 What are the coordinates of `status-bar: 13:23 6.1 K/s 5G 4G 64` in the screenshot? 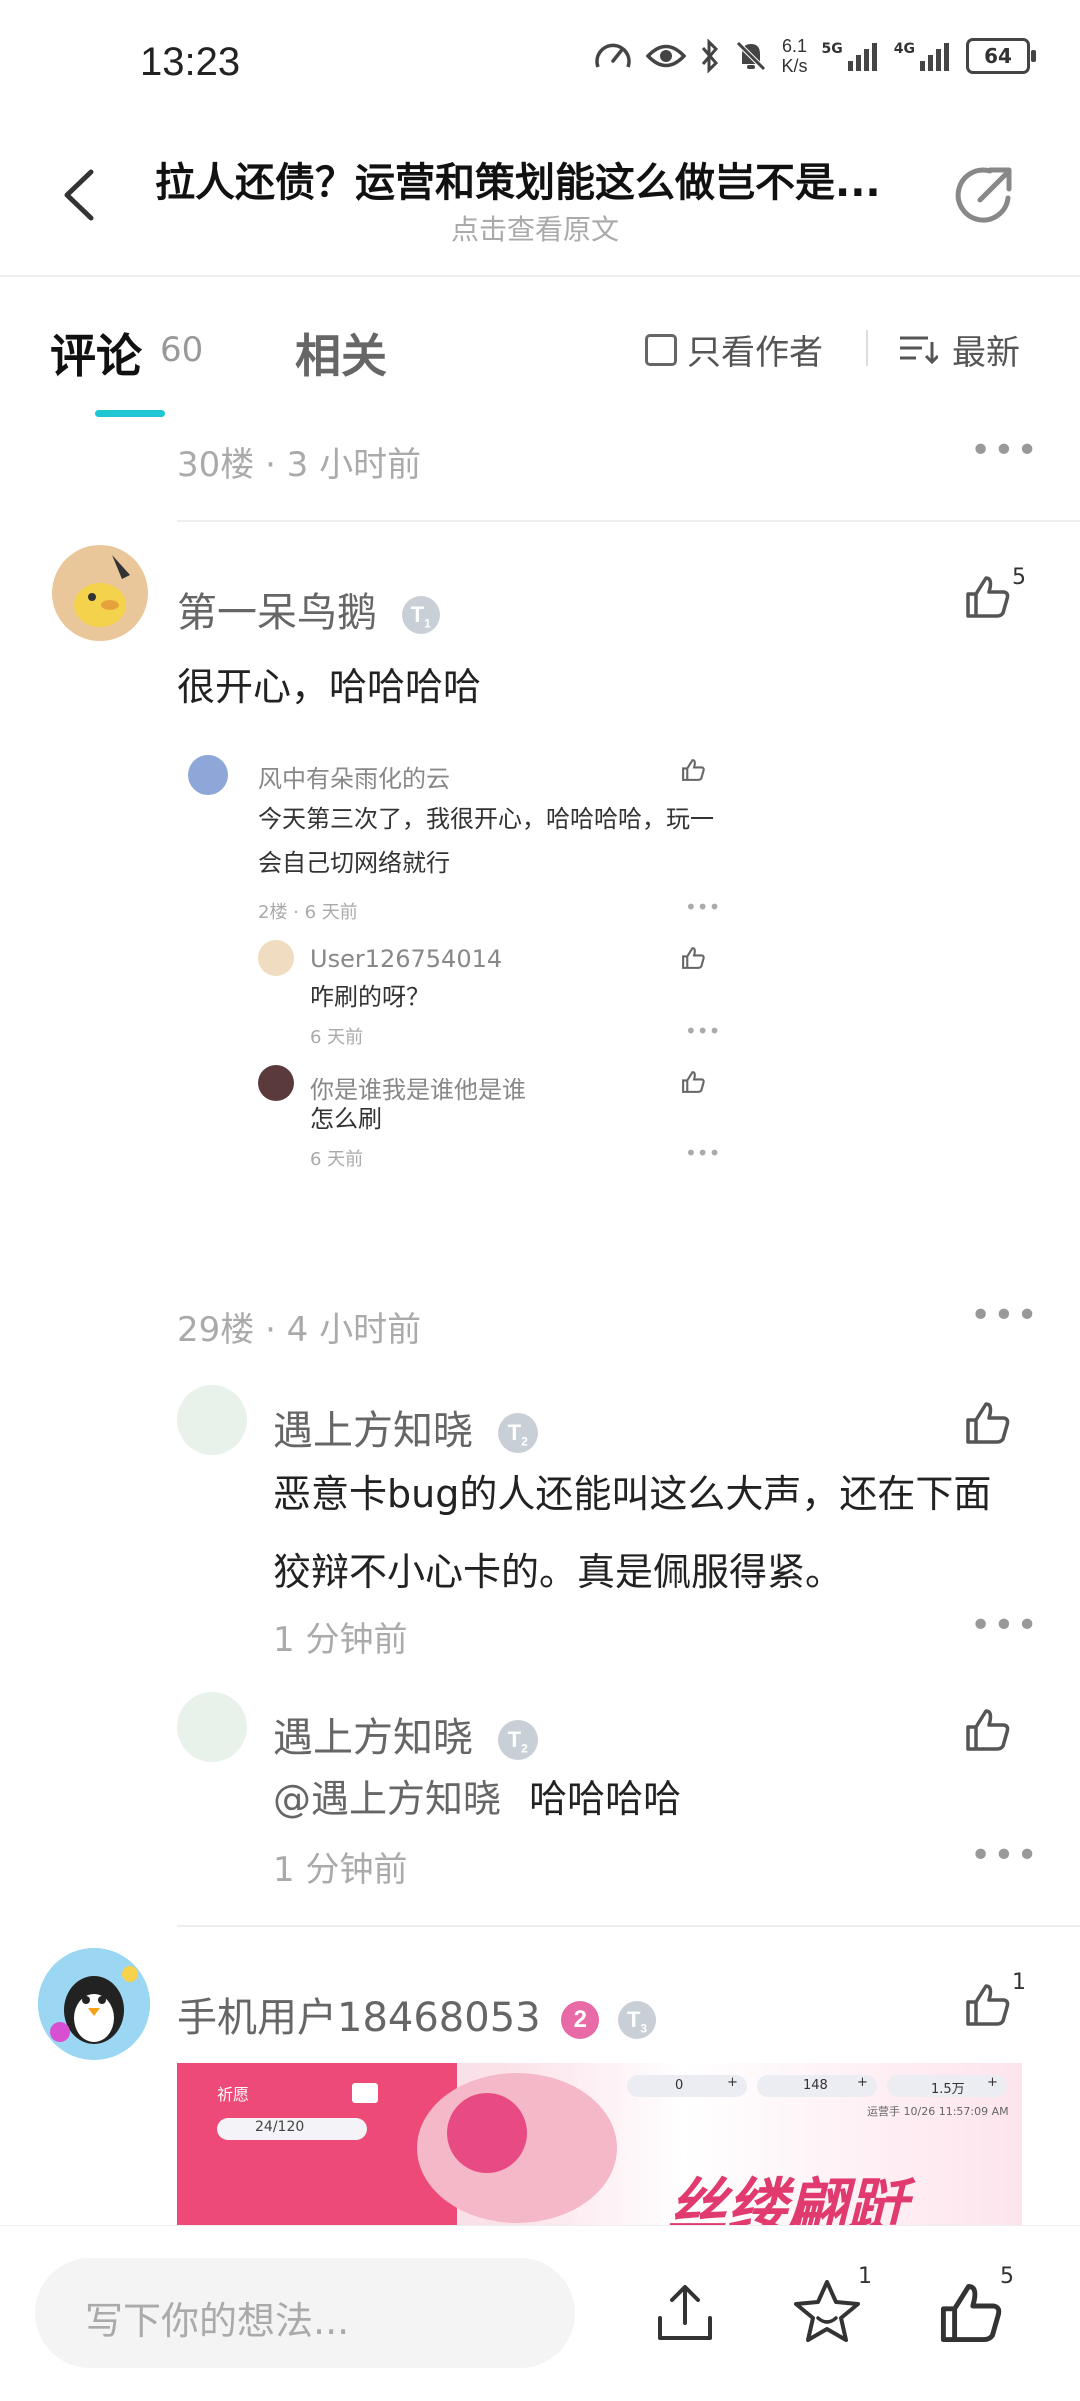 It's located at (540, 65).